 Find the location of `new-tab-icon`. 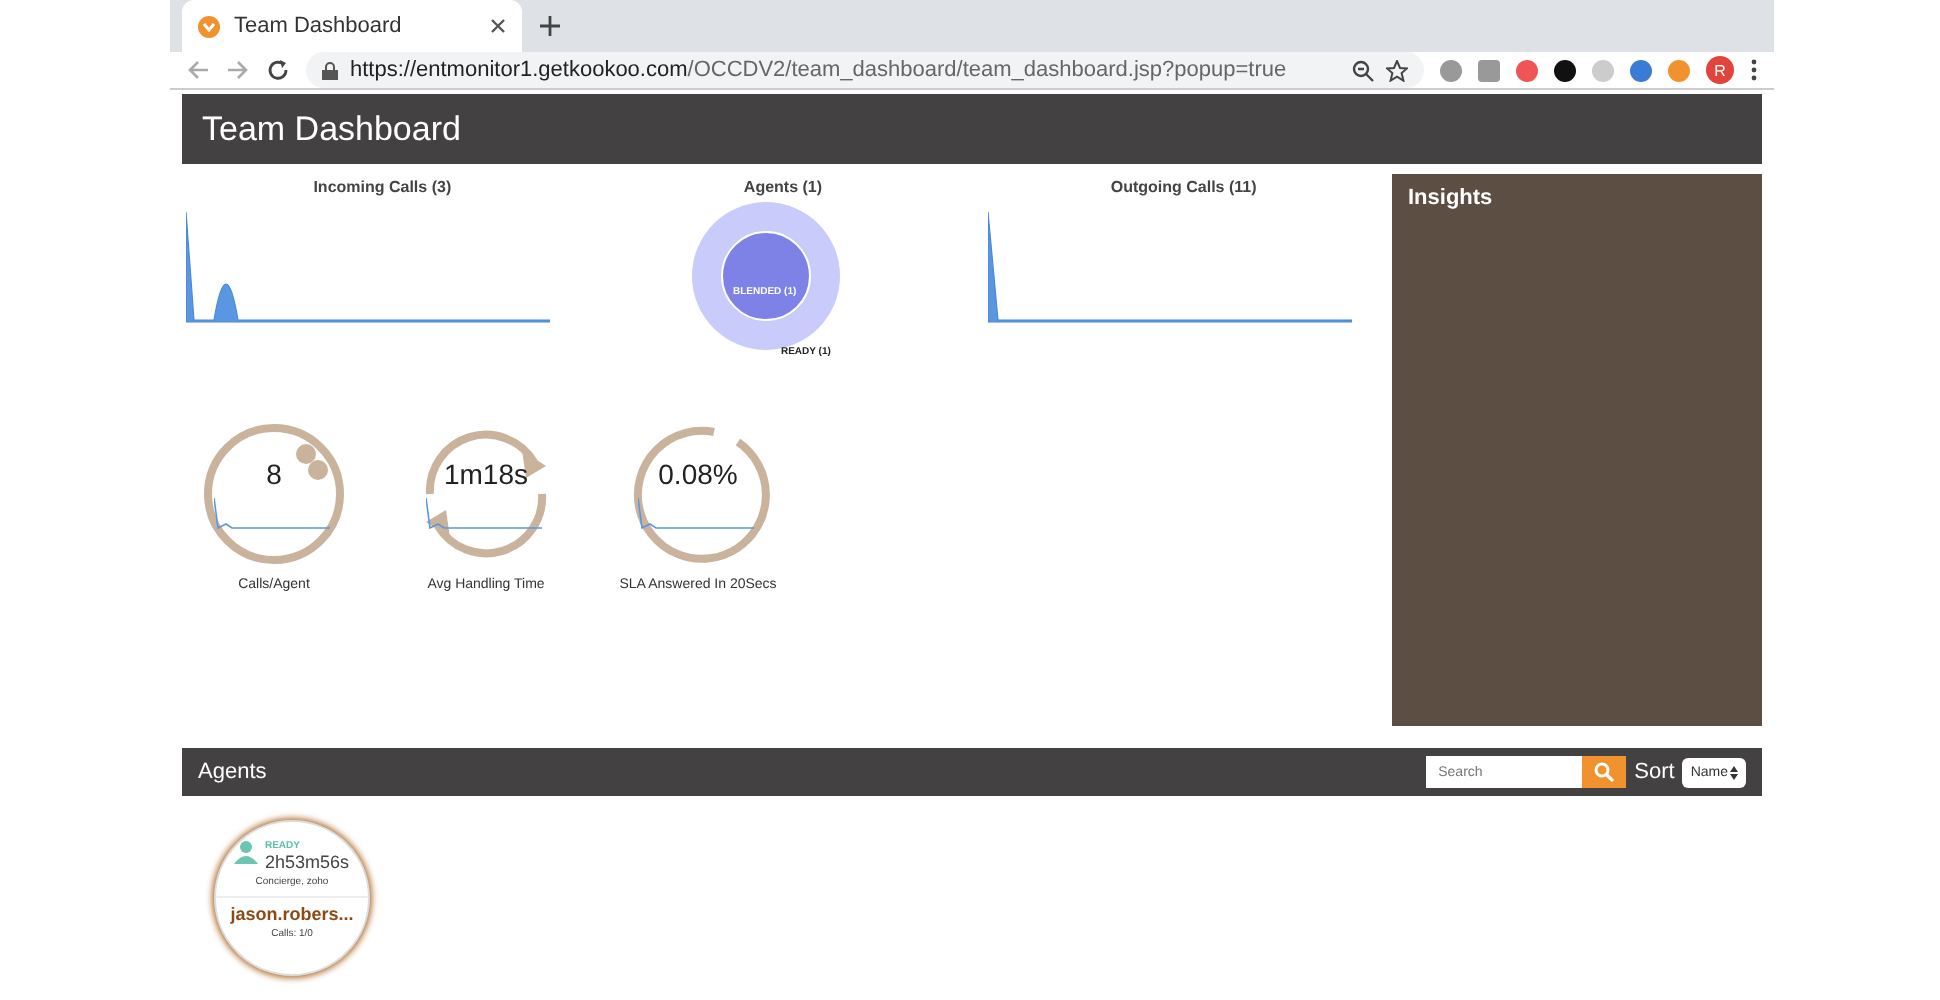

new-tab-icon is located at coordinates (550, 26).